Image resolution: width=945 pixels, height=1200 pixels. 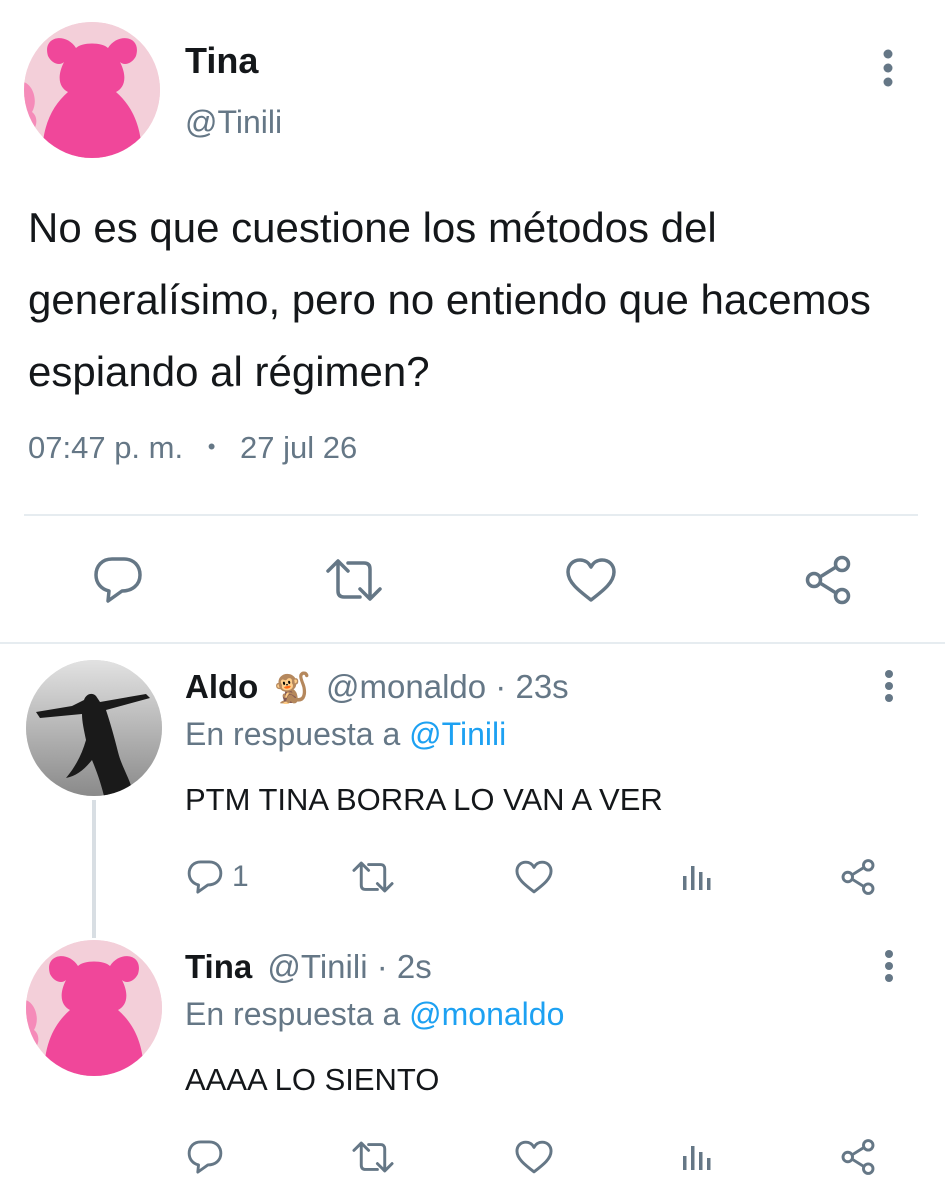 I want to click on reply-author-handle: @monaldo, so click(x=406, y=686).